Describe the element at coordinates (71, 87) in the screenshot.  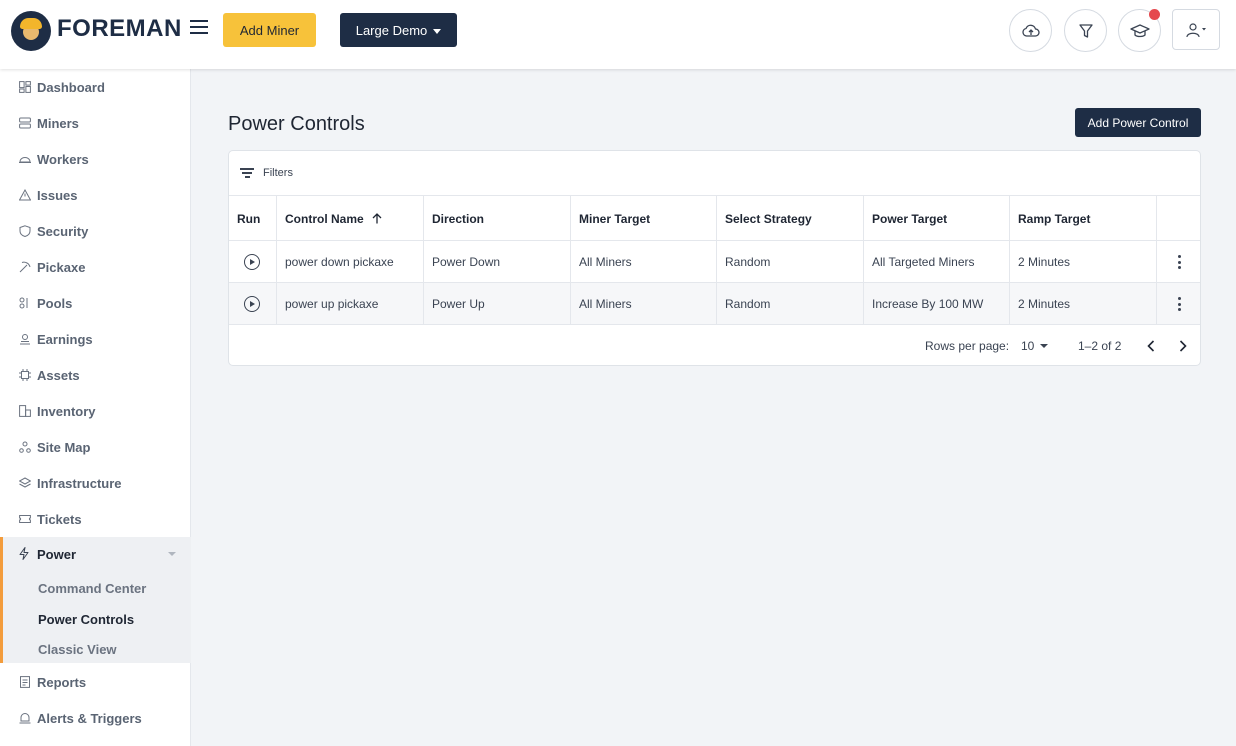
I see `sidebar-item-label: Dashboard` at that location.